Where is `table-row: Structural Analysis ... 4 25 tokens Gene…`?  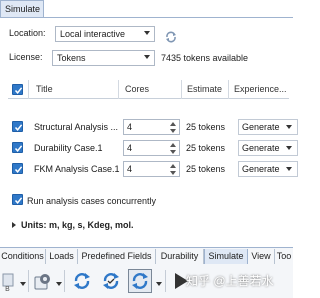 table-row: Structural Analysis ... 4 25 tokens Gene… is located at coordinates (153, 127).